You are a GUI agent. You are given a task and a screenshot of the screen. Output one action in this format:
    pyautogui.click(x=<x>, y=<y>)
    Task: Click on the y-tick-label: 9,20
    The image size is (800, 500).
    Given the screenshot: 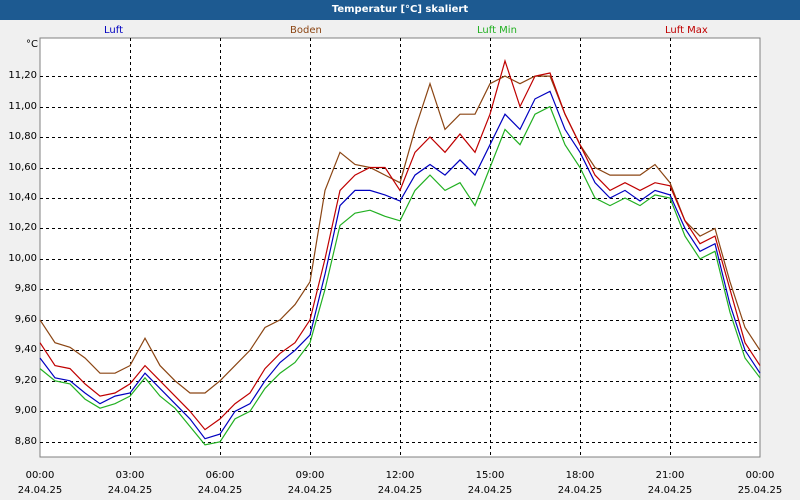 What is the action you would take?
    pyautogui.click(x=25, y=380)
    